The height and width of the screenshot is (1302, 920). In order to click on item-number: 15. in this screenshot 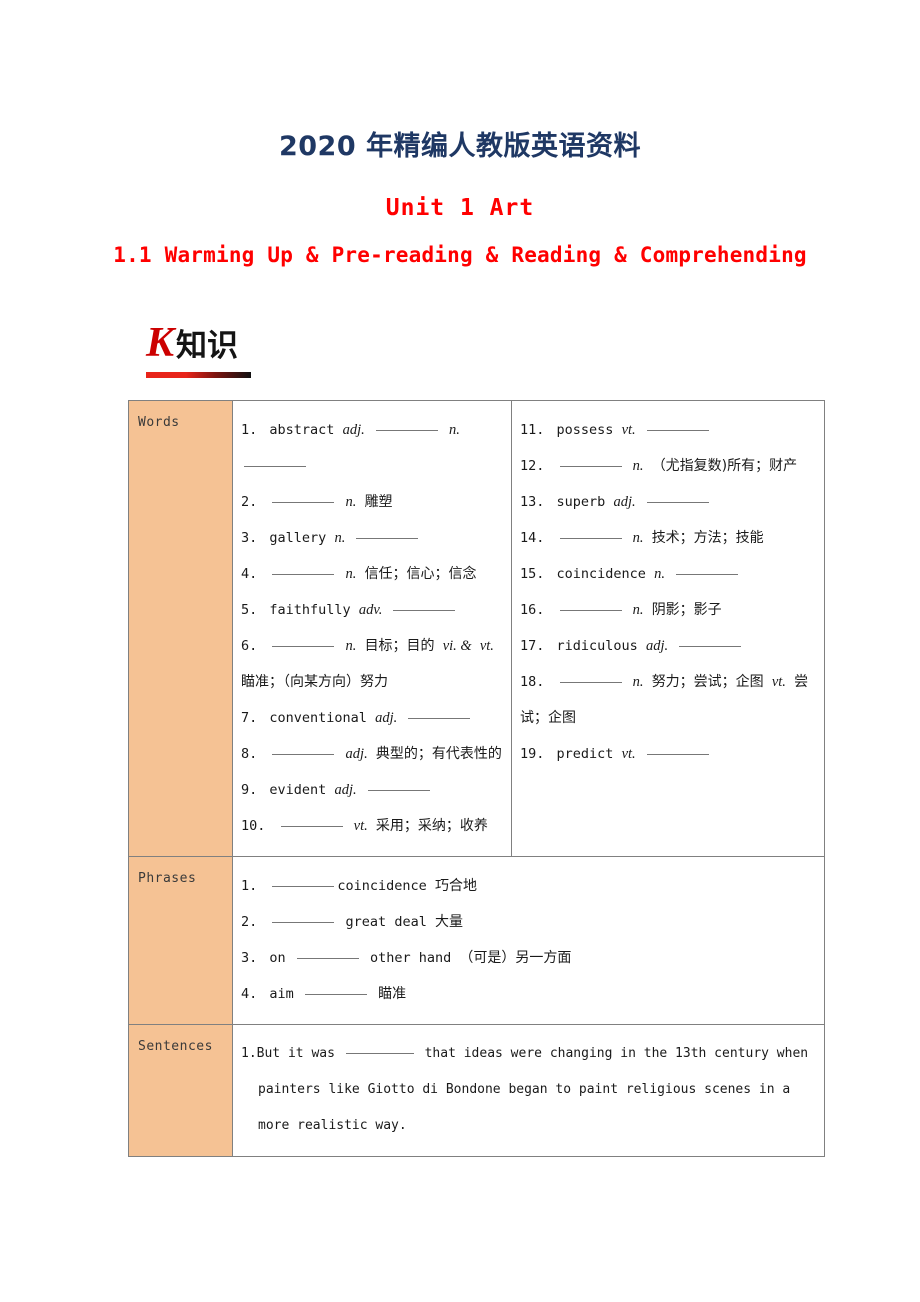, I will do `click(532, 574)`.